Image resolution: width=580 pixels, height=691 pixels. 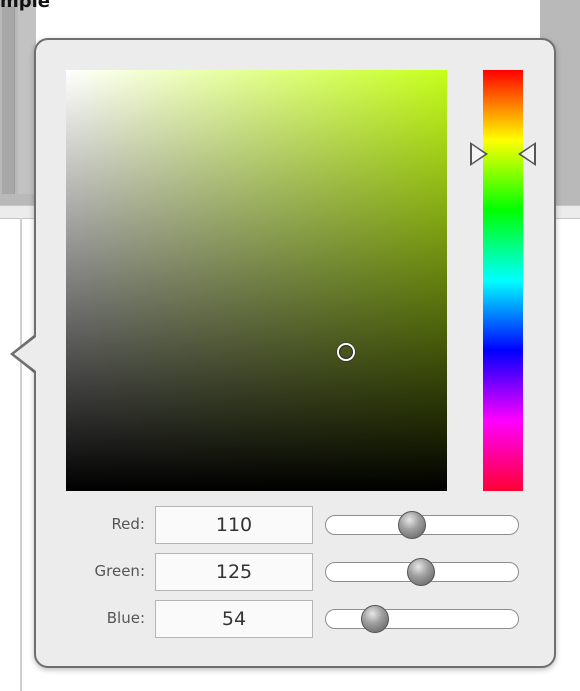 I want to click on popup-pointer-inner, so click(x=25, y=354).